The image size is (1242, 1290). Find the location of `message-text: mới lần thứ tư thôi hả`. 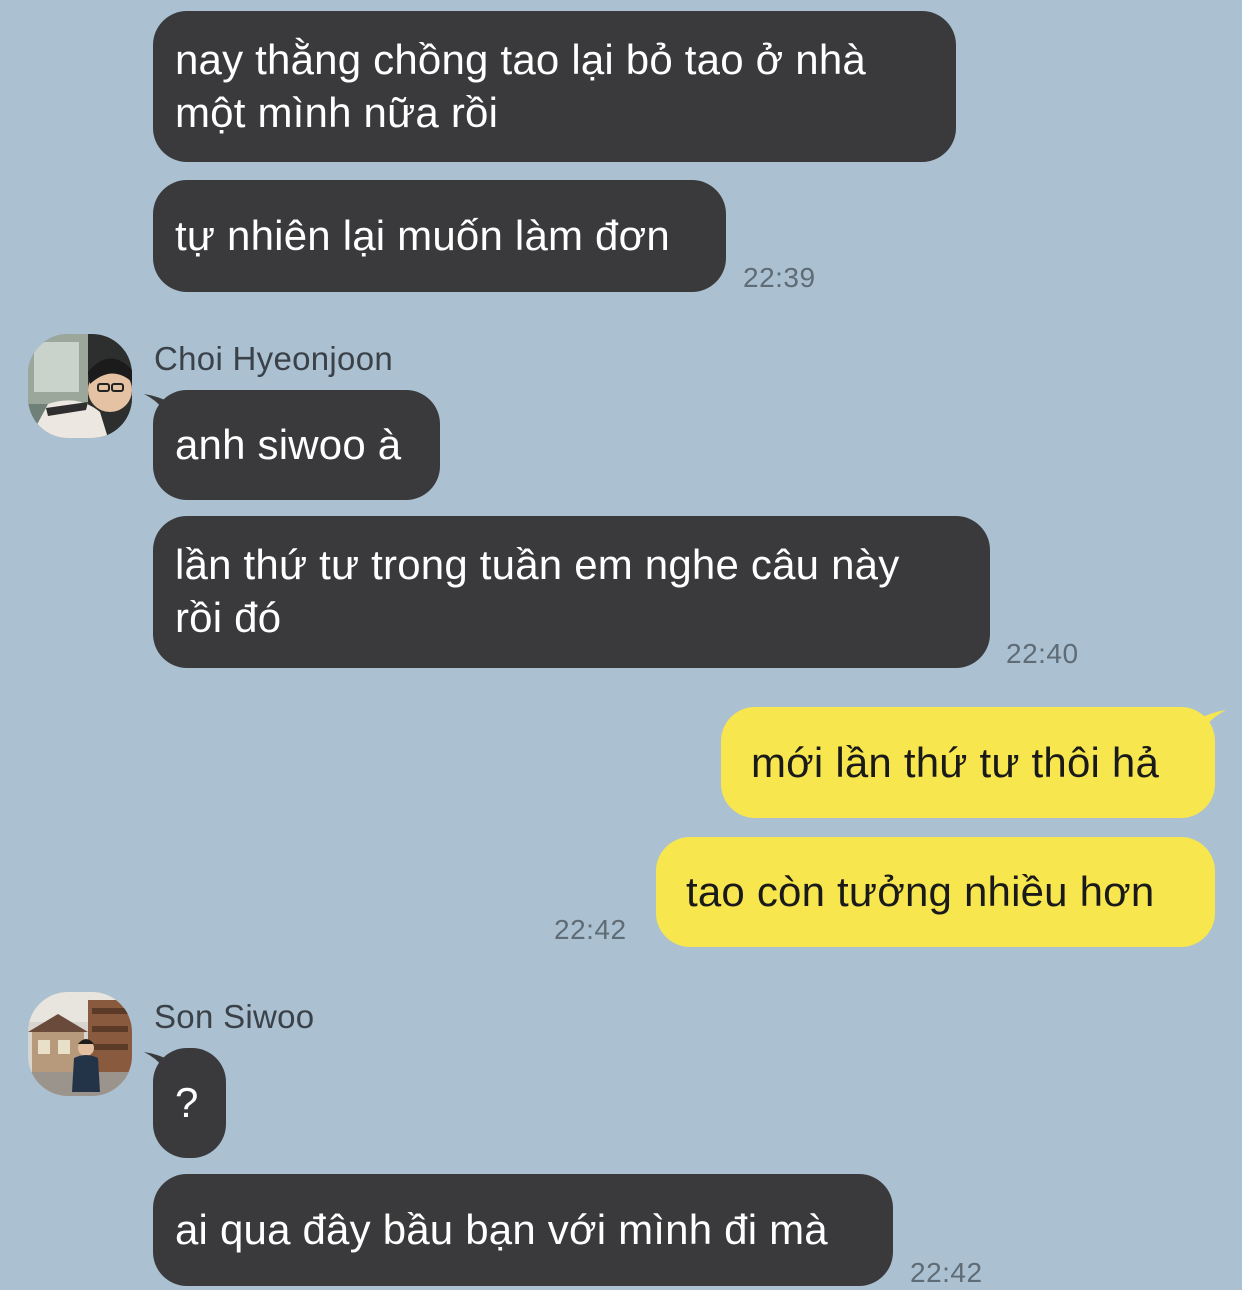

message-text: mới lần thứ tư thôi hả is located at coordinates (955, 762).